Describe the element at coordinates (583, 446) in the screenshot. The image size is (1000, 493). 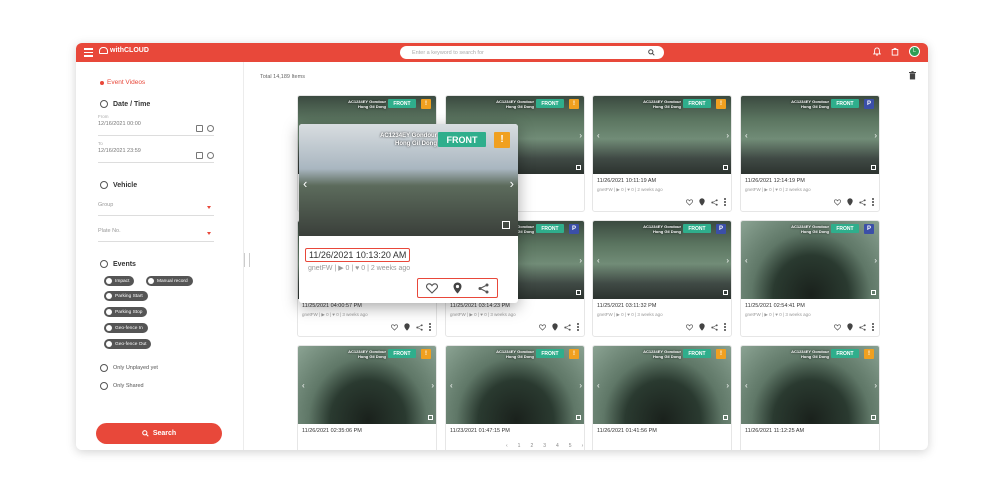
I see `page-link: ›` at that location.